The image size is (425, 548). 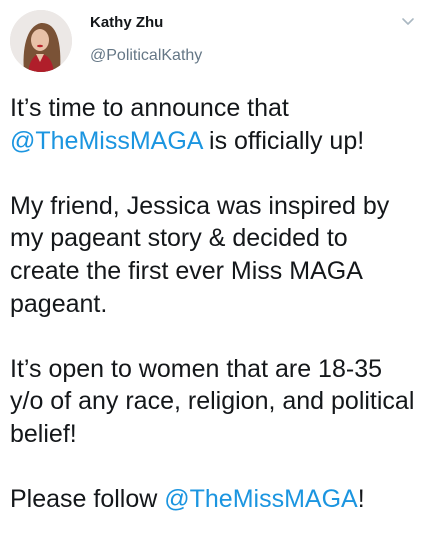 I want to click on tweet-text-segment: Please follow, so click(x=87, y=499).